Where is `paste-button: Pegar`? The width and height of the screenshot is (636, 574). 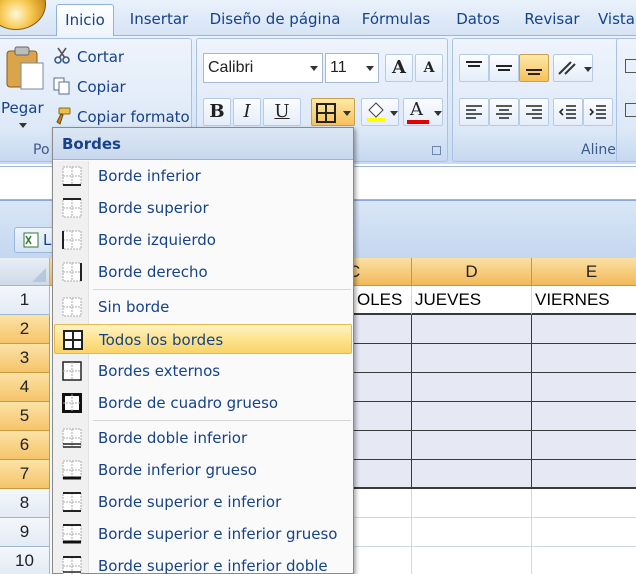 paste-button: Pegar is located at coordinates (24, 89).